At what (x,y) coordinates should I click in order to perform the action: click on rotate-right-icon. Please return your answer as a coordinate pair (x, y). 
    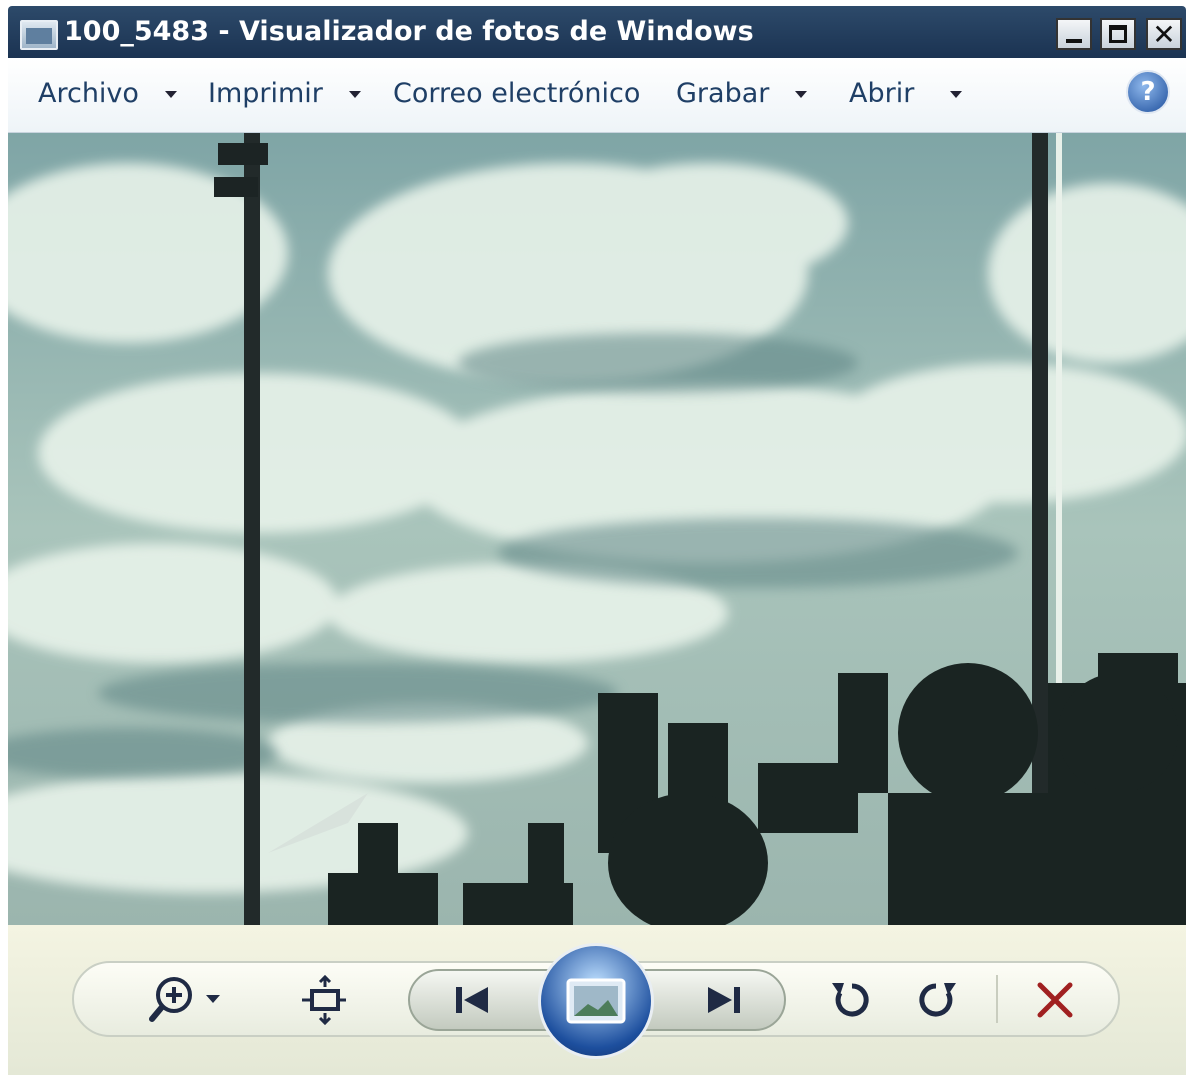
    Looking at the image, I should click on (937, 1000).